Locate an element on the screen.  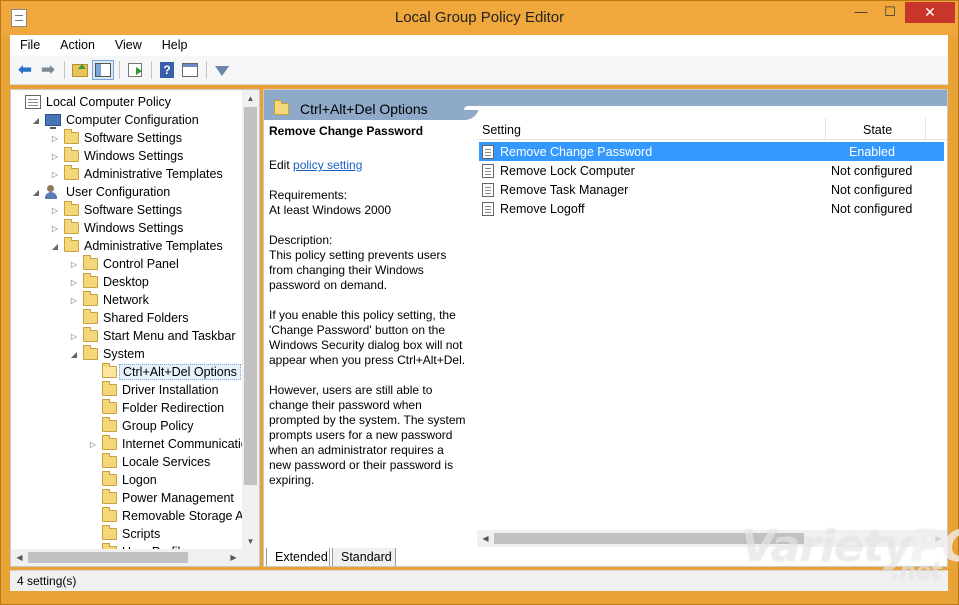
forward-button: ➡ is located at coordinates (48, 70).